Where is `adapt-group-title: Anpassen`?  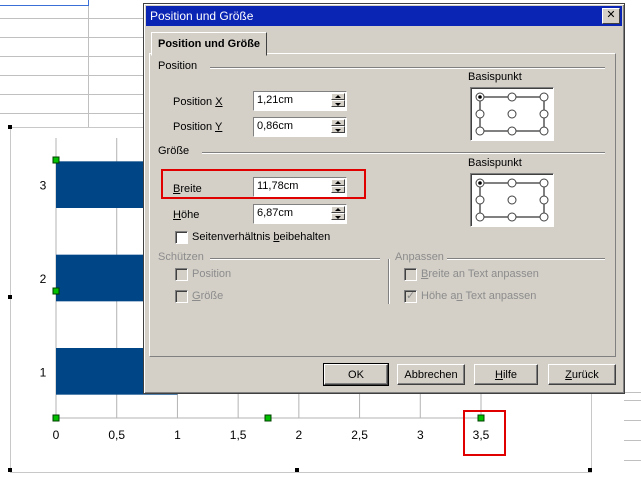 adapt-group-title: Anpassen is located at coordinates (421, 257).